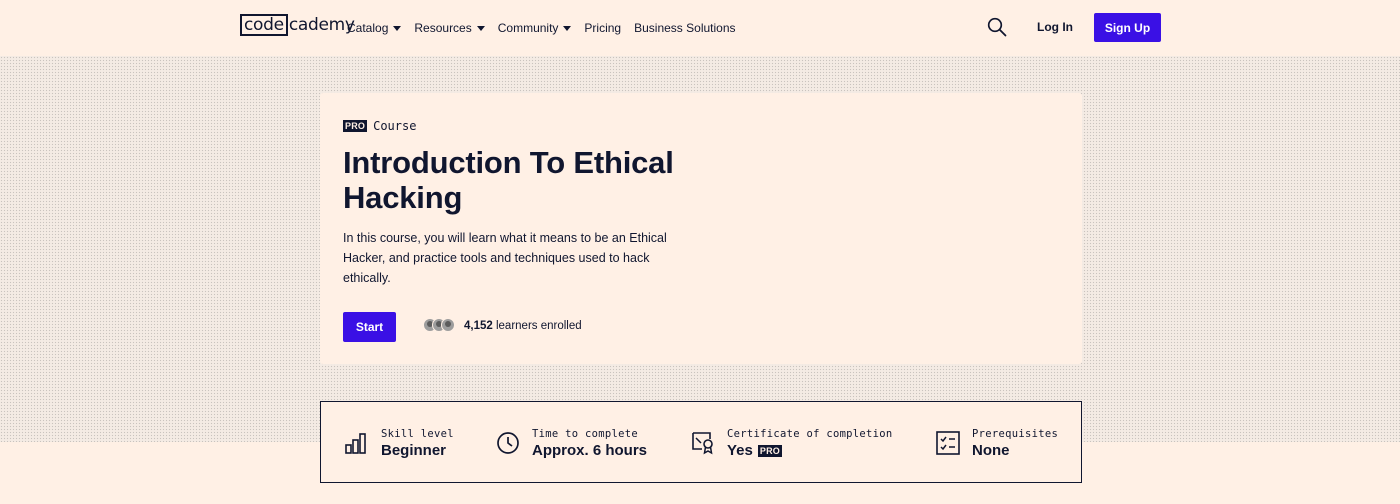 Image resolution: width=1400 pixels, height=504 pixels. I want to click on certificate-icon, so click(702, 443).